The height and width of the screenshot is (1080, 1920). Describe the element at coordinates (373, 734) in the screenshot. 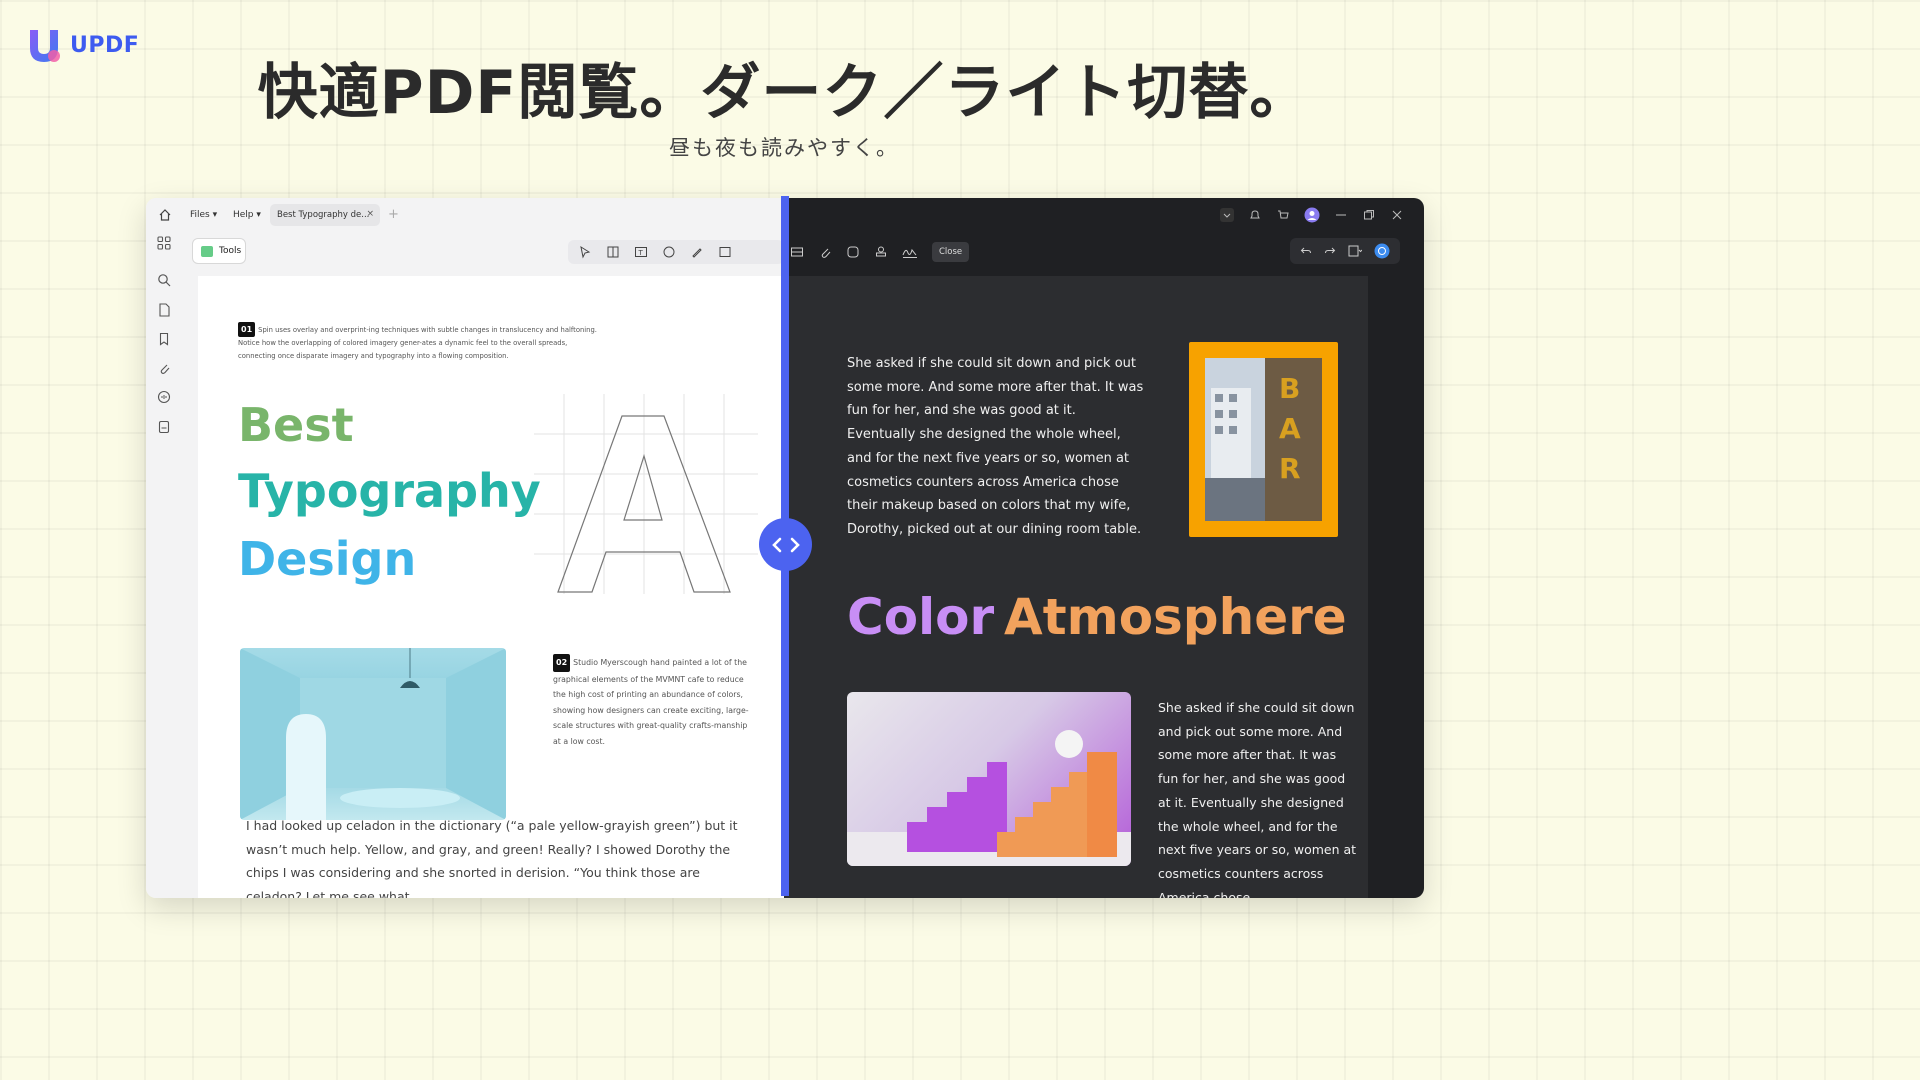

I see `blue-room-image` at that location.